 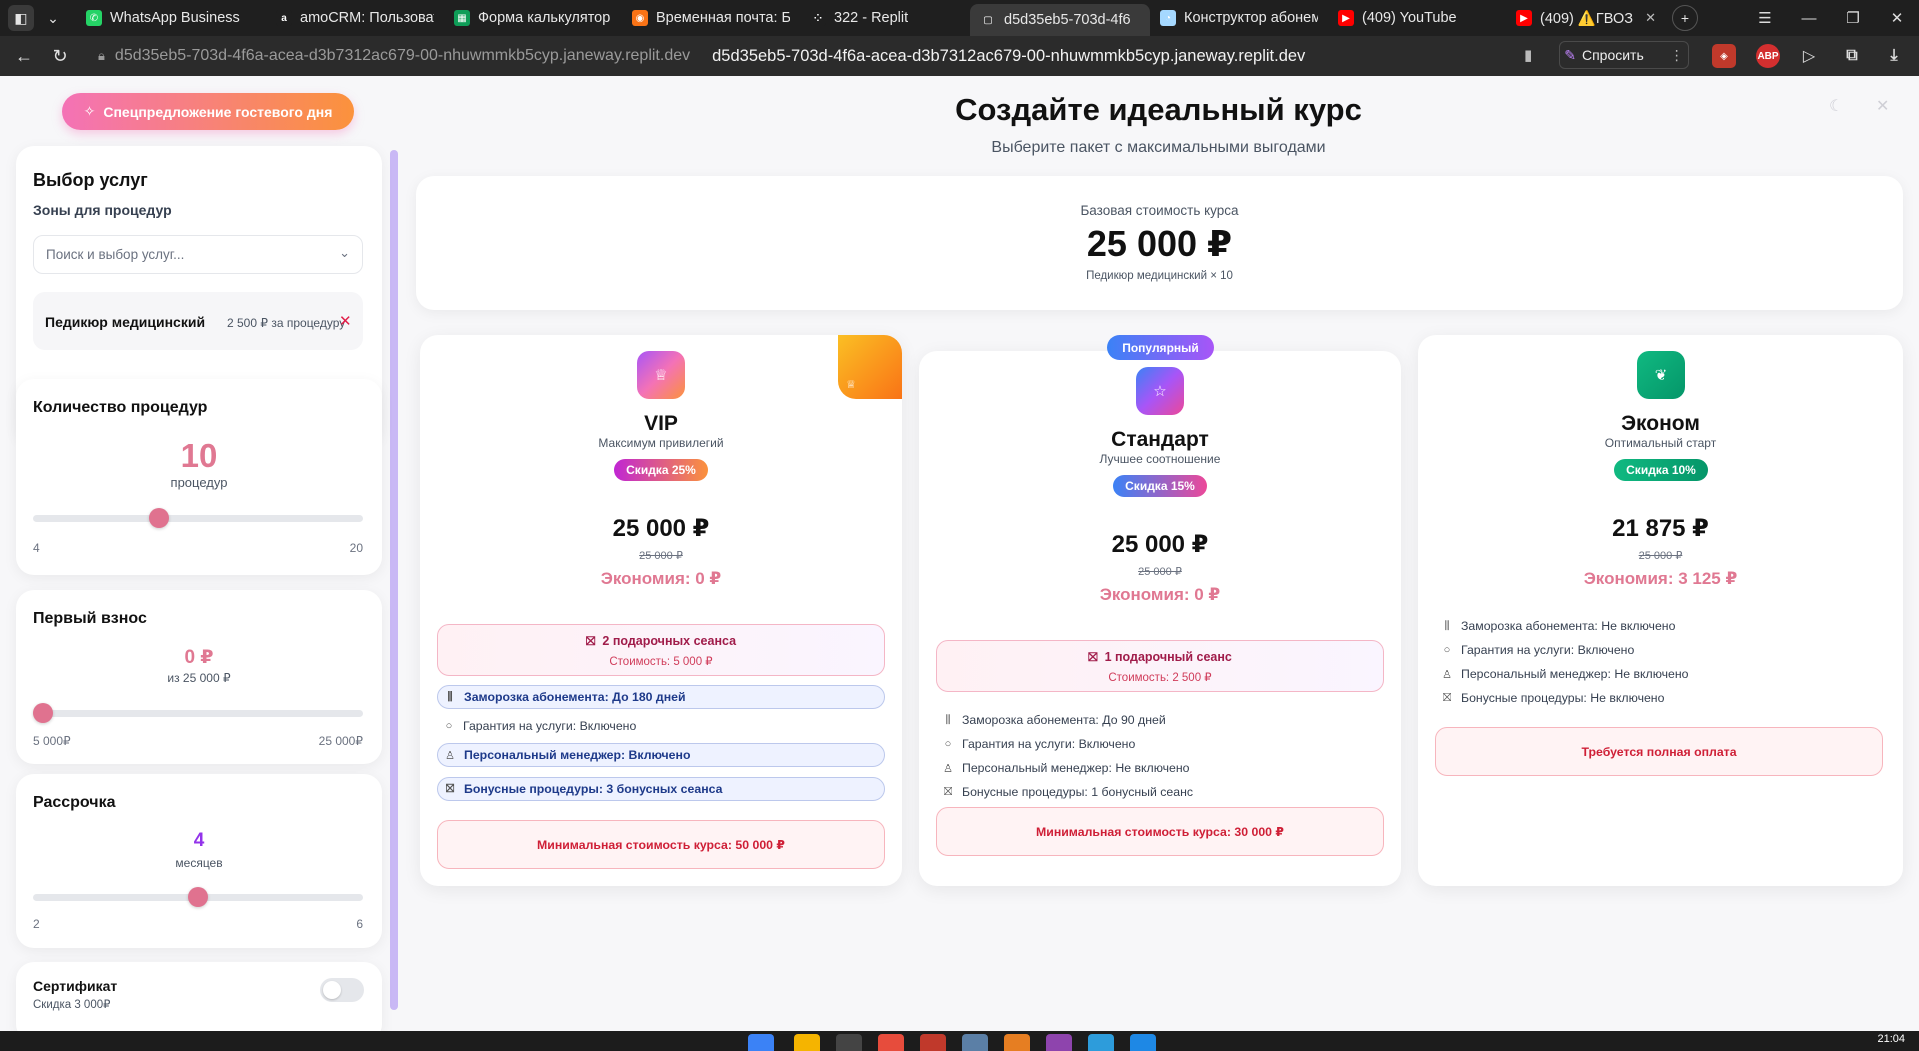 I want to click on tab-title: amoCRM: Пользовате, so click(x=367, y=18).